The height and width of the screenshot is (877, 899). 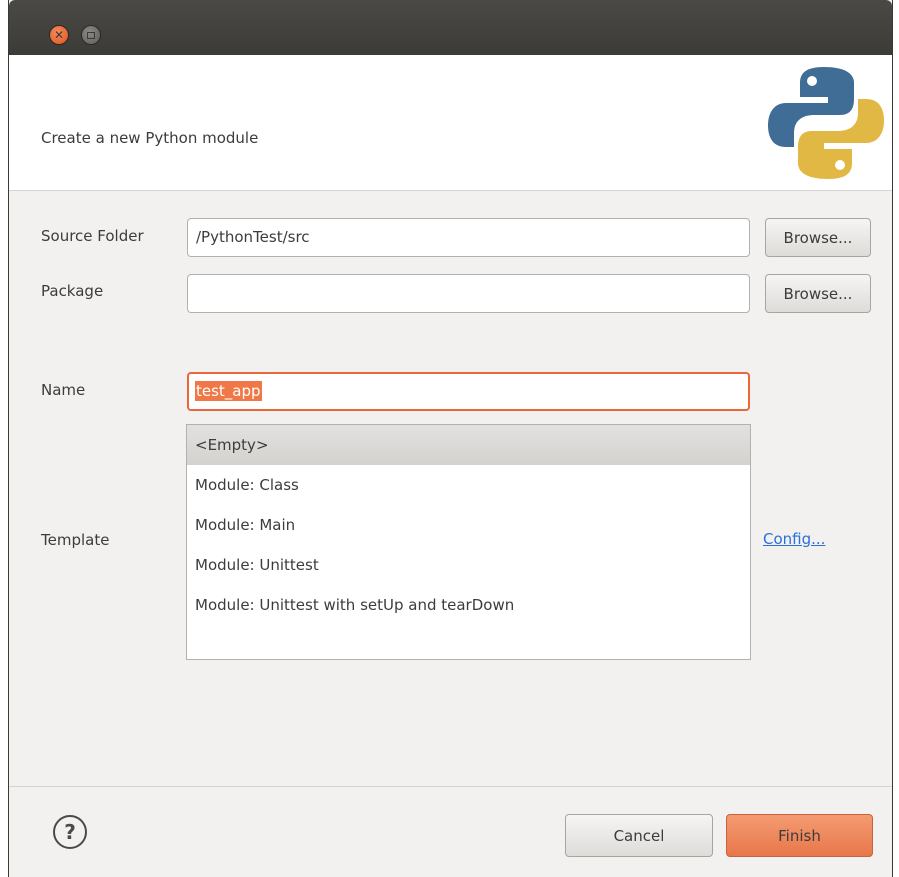 I want to click on source-folder-input: /PythonTest/src, so click(x=468, y=237).